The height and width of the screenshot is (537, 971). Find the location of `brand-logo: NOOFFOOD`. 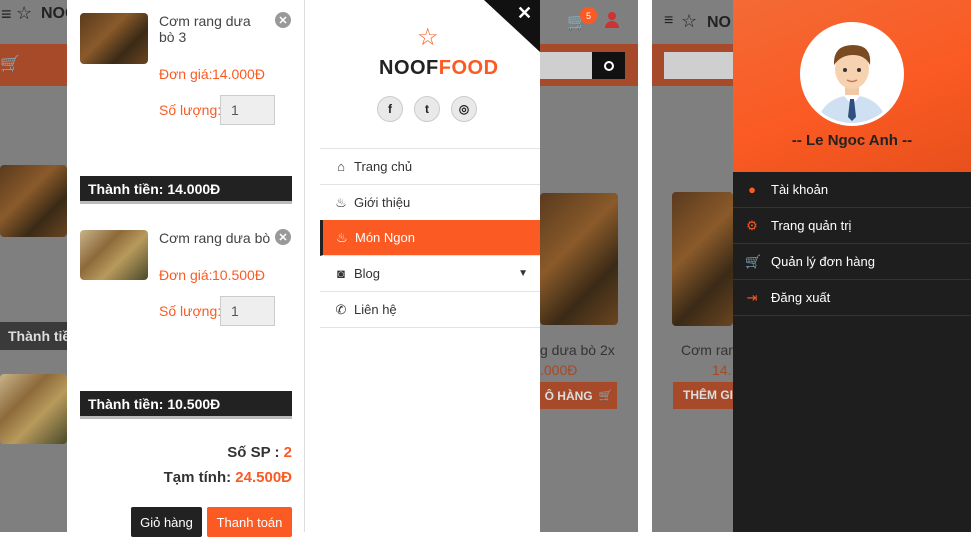

brand-logo: NOOFFOOD is located at coordinates (439, 68).